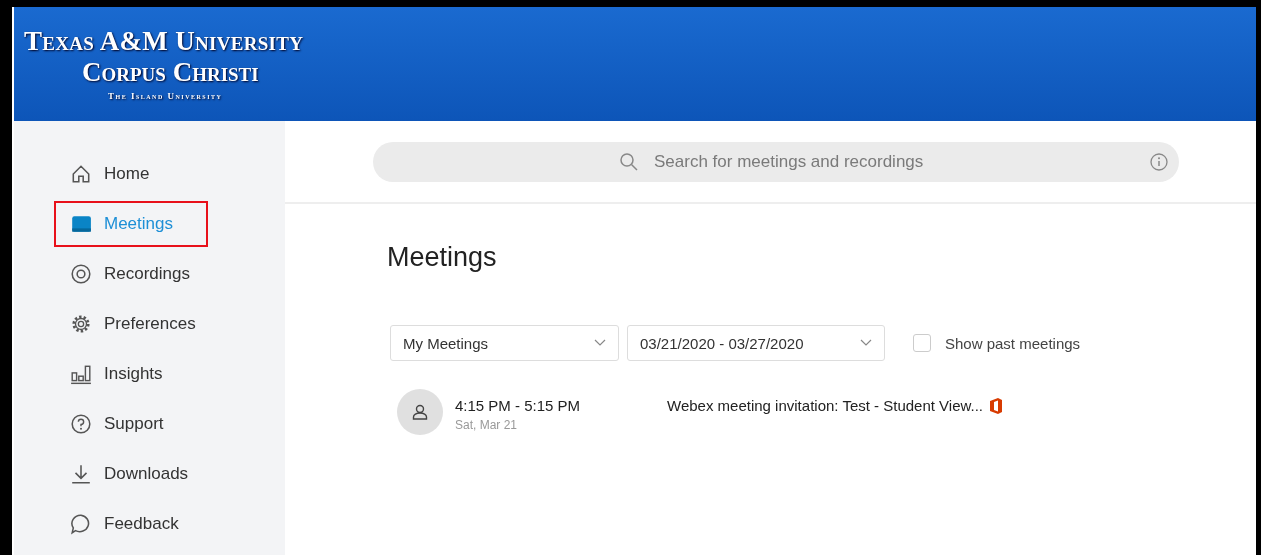 The image size is (1261, 555). What do you see at coordinates (81, 474) in the screenshot?
I see `download-icon` at bounding box center [81, 474].